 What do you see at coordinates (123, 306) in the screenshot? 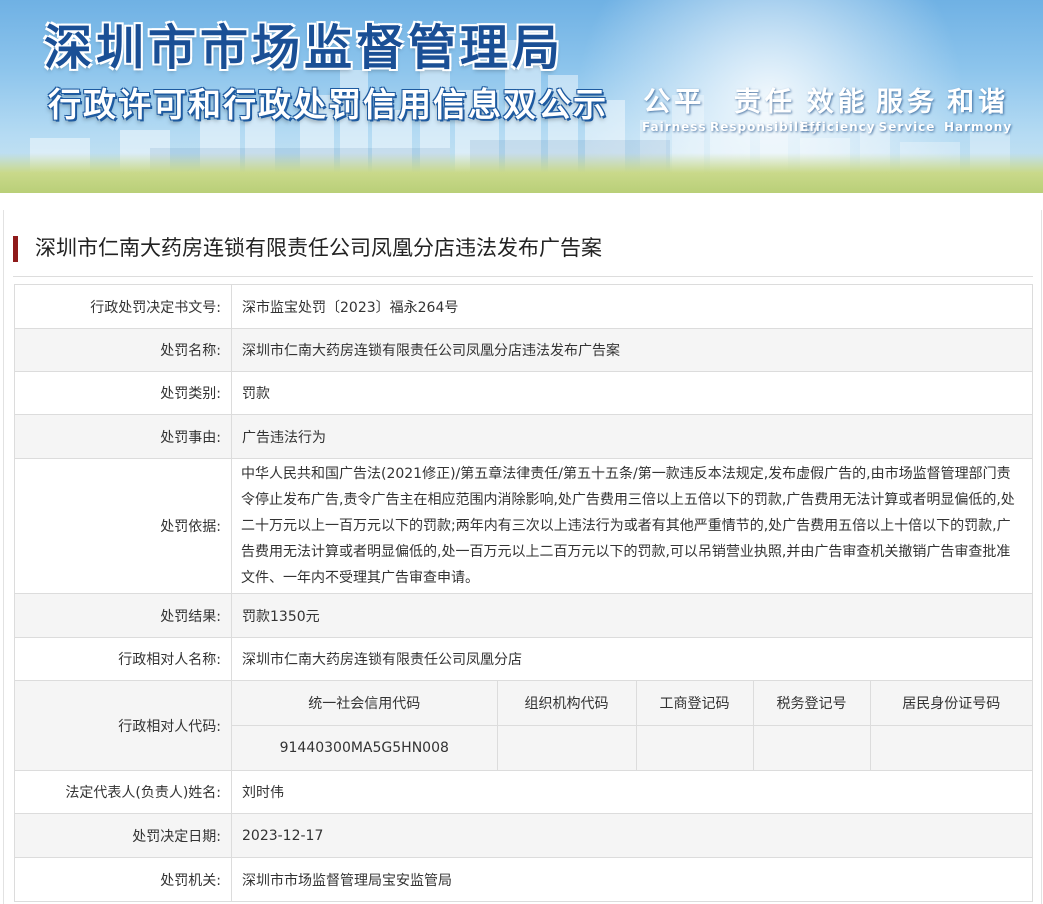
I see `doc-no-label: 行政处罚决定书文号:` at bounding box center [123, 306].